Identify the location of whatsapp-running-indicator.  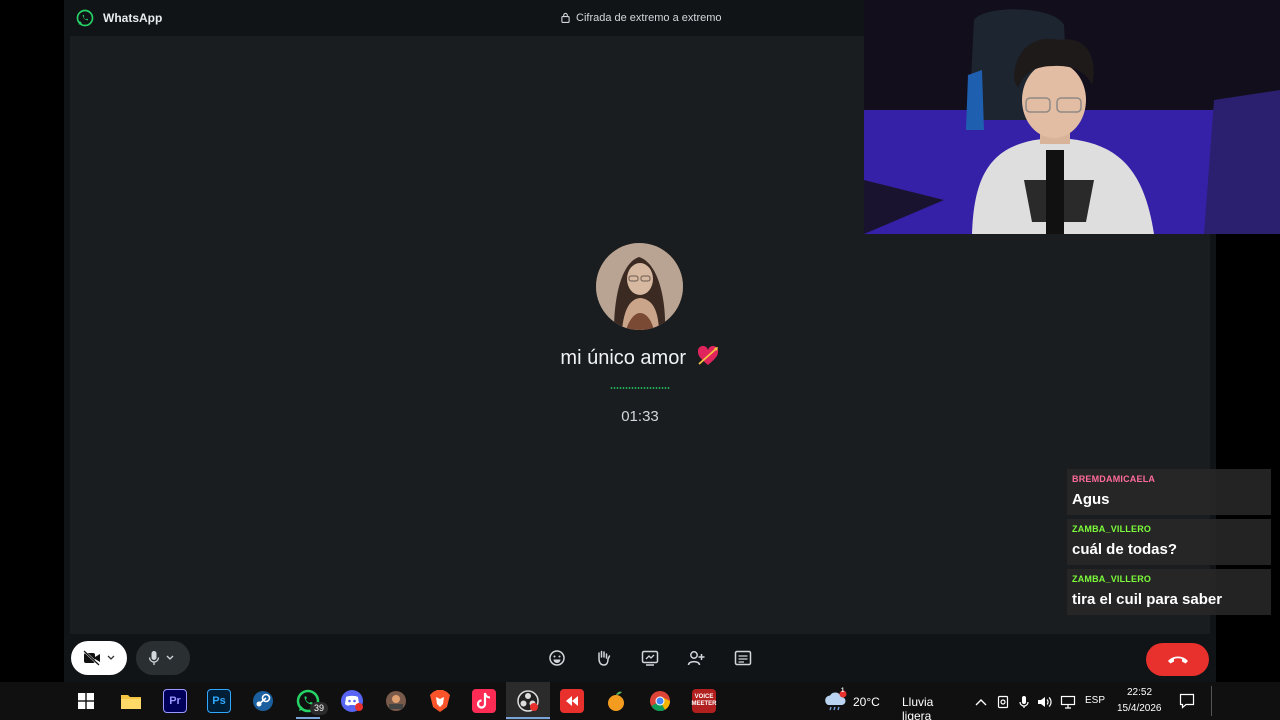
(308, 718).